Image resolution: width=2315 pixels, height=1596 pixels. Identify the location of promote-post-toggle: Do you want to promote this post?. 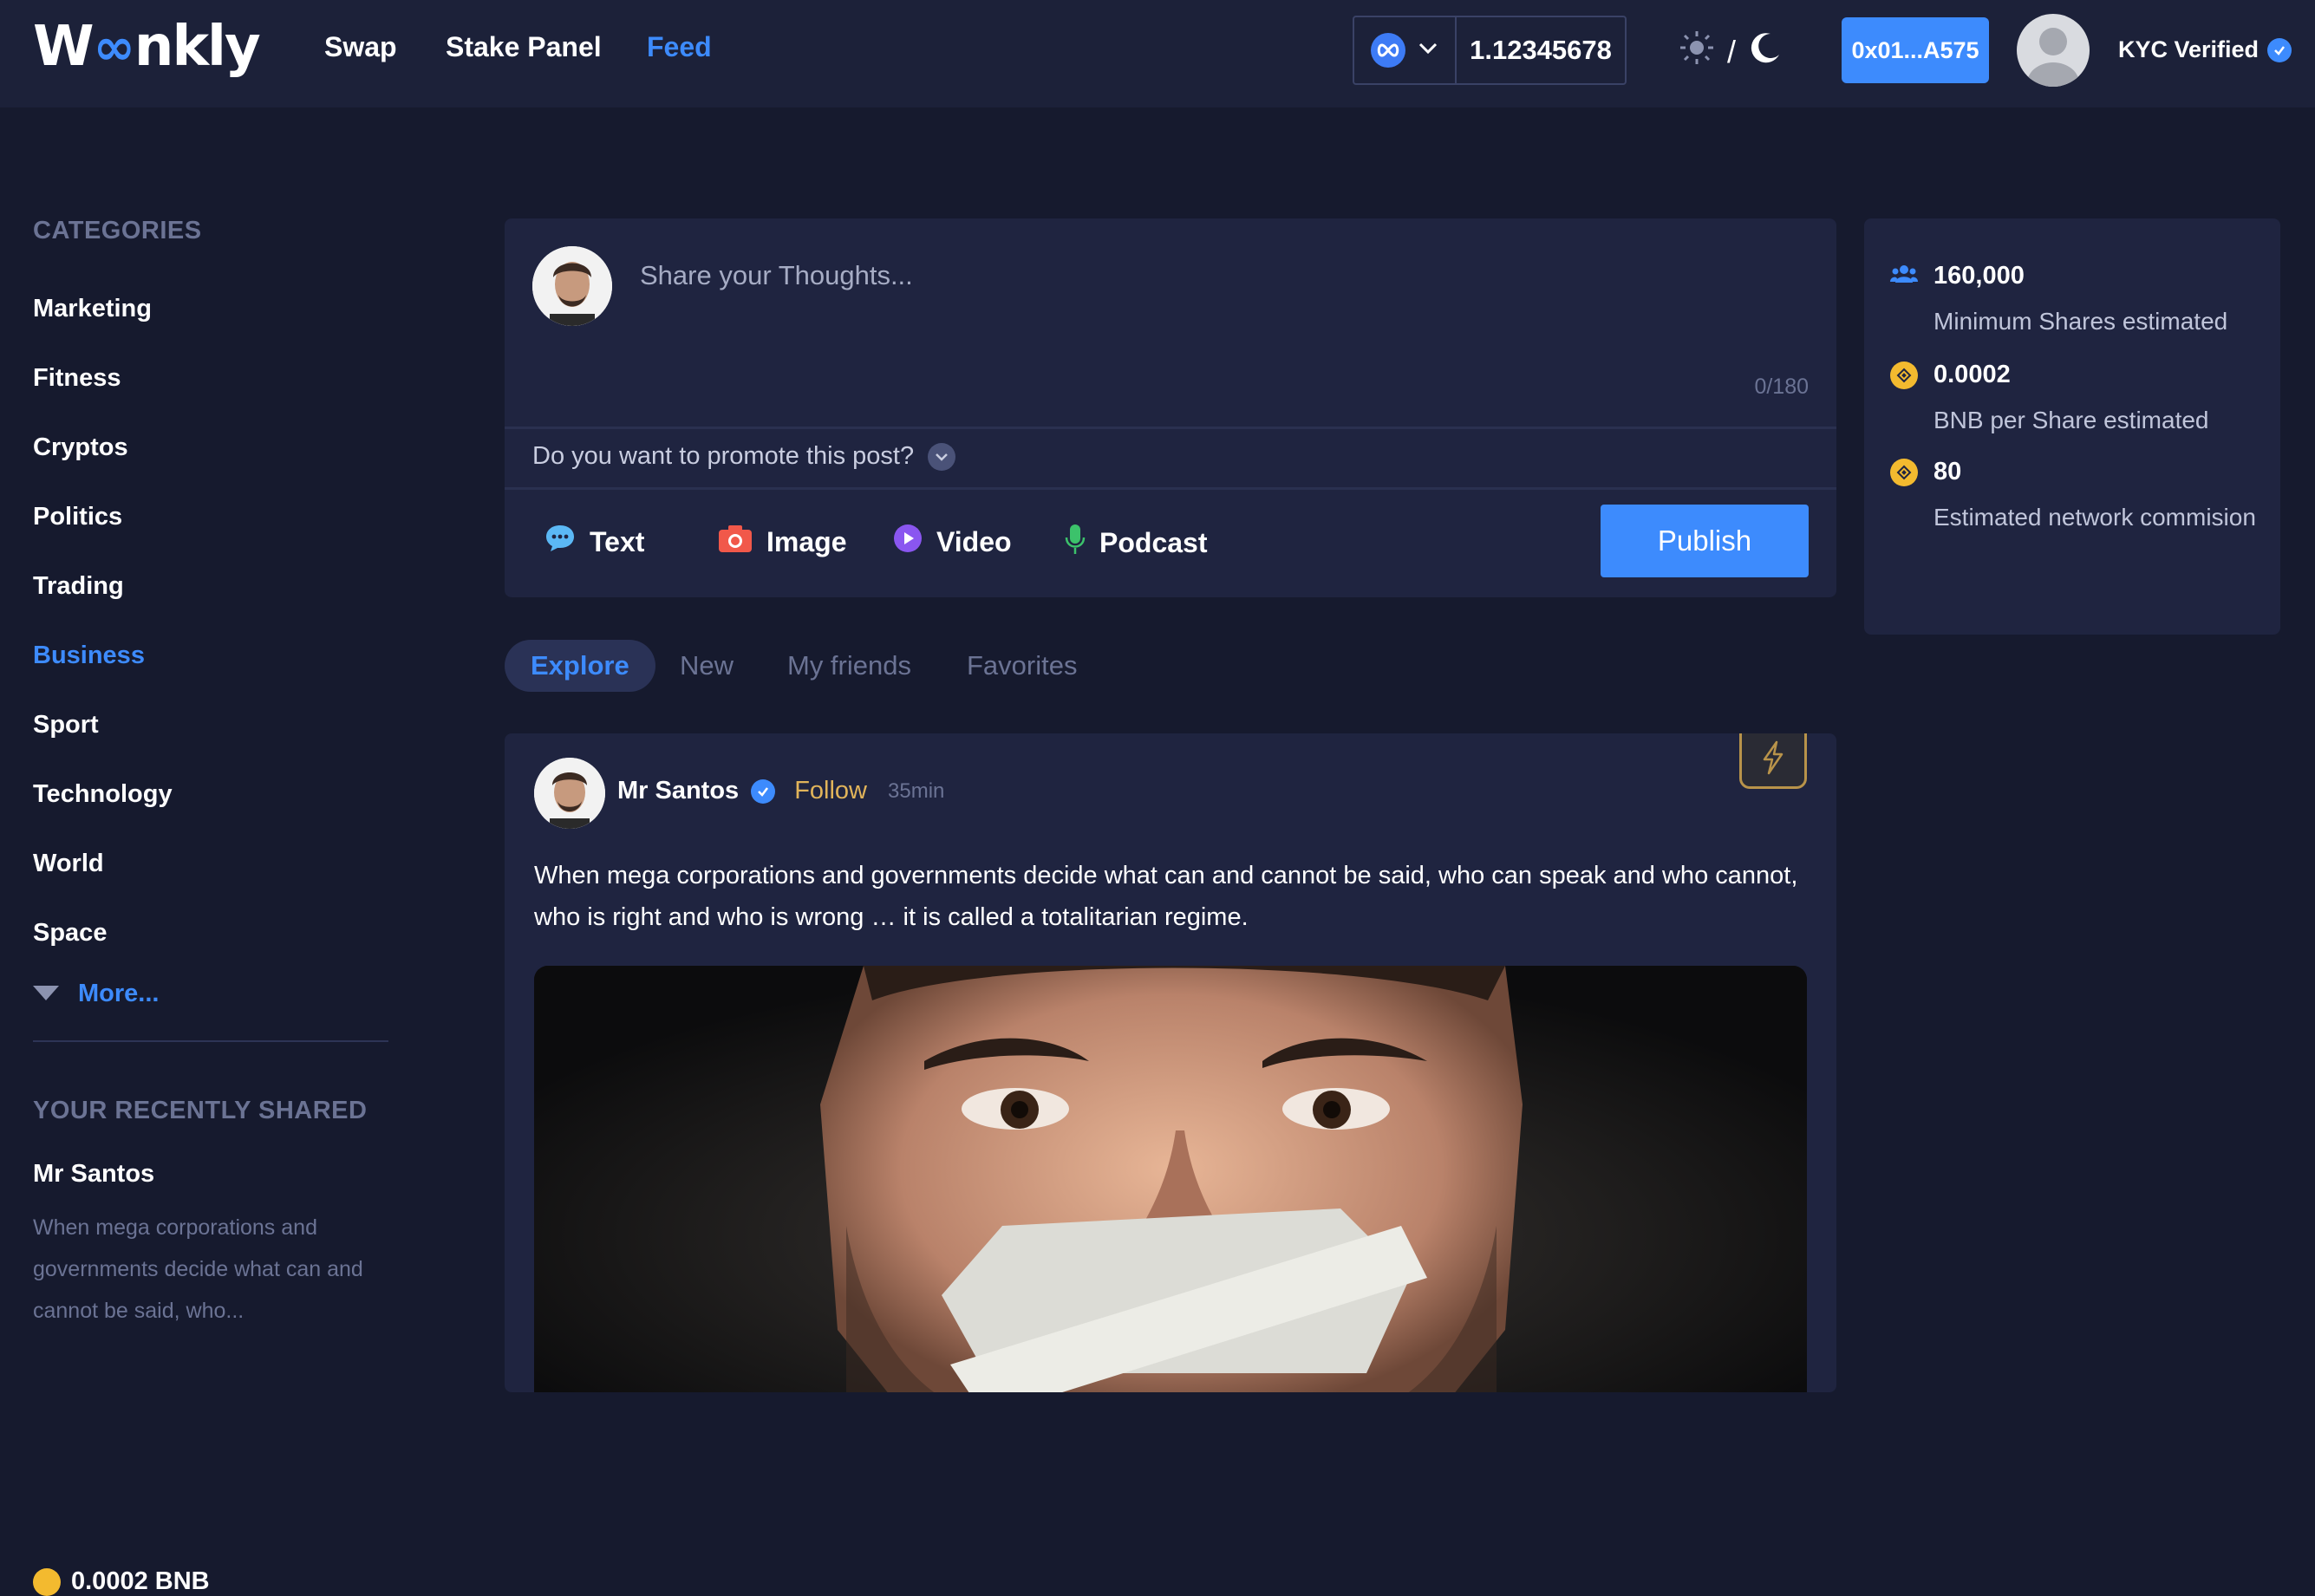
(744, 456).